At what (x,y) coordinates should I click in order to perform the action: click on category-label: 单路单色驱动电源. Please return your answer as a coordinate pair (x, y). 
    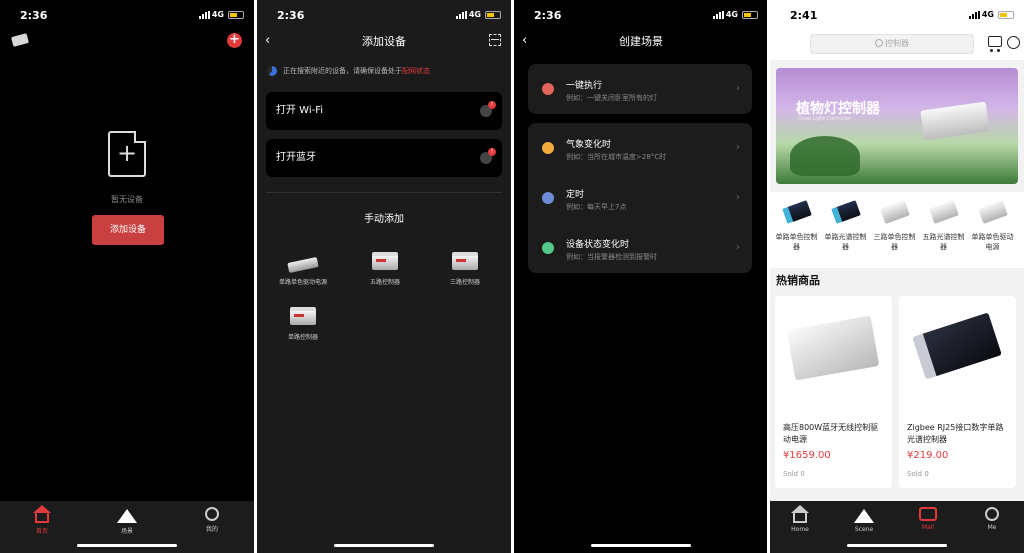
    Looking at the image, I should click on (992, 242).